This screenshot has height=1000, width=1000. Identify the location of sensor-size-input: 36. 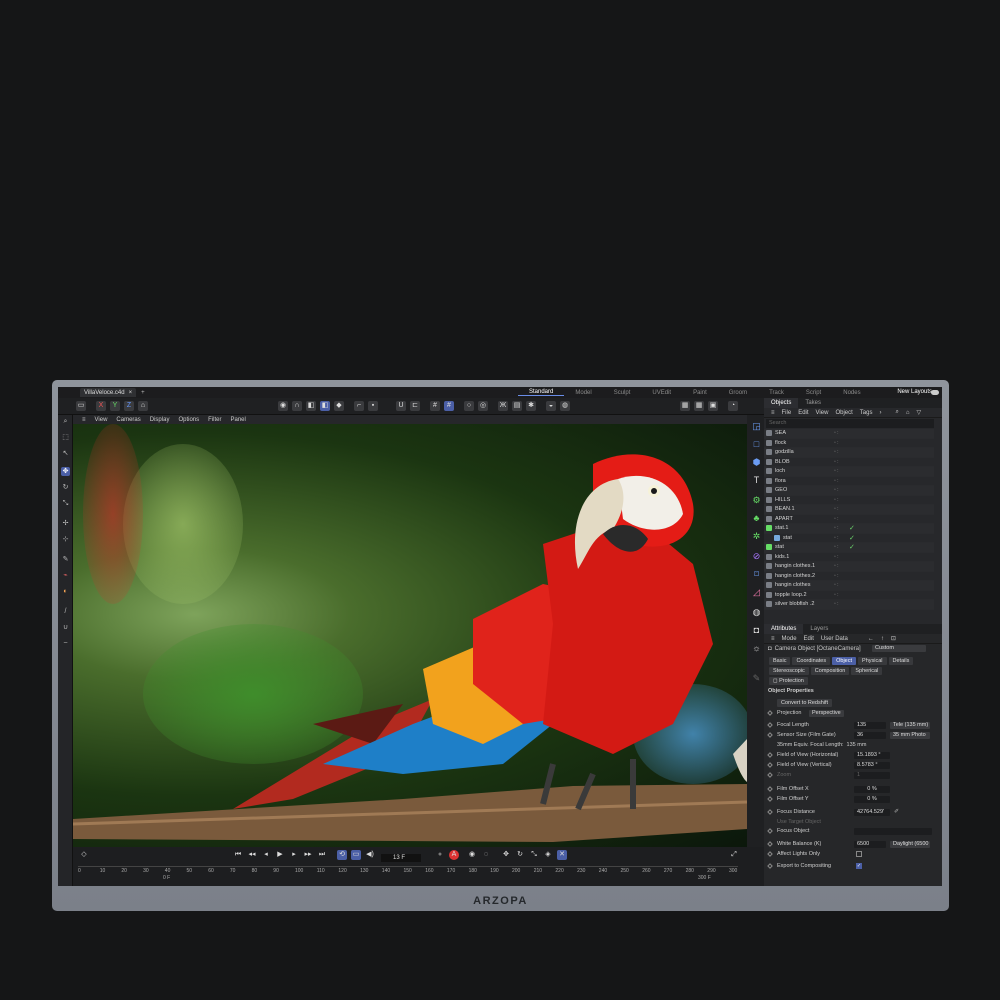
(870, 735).